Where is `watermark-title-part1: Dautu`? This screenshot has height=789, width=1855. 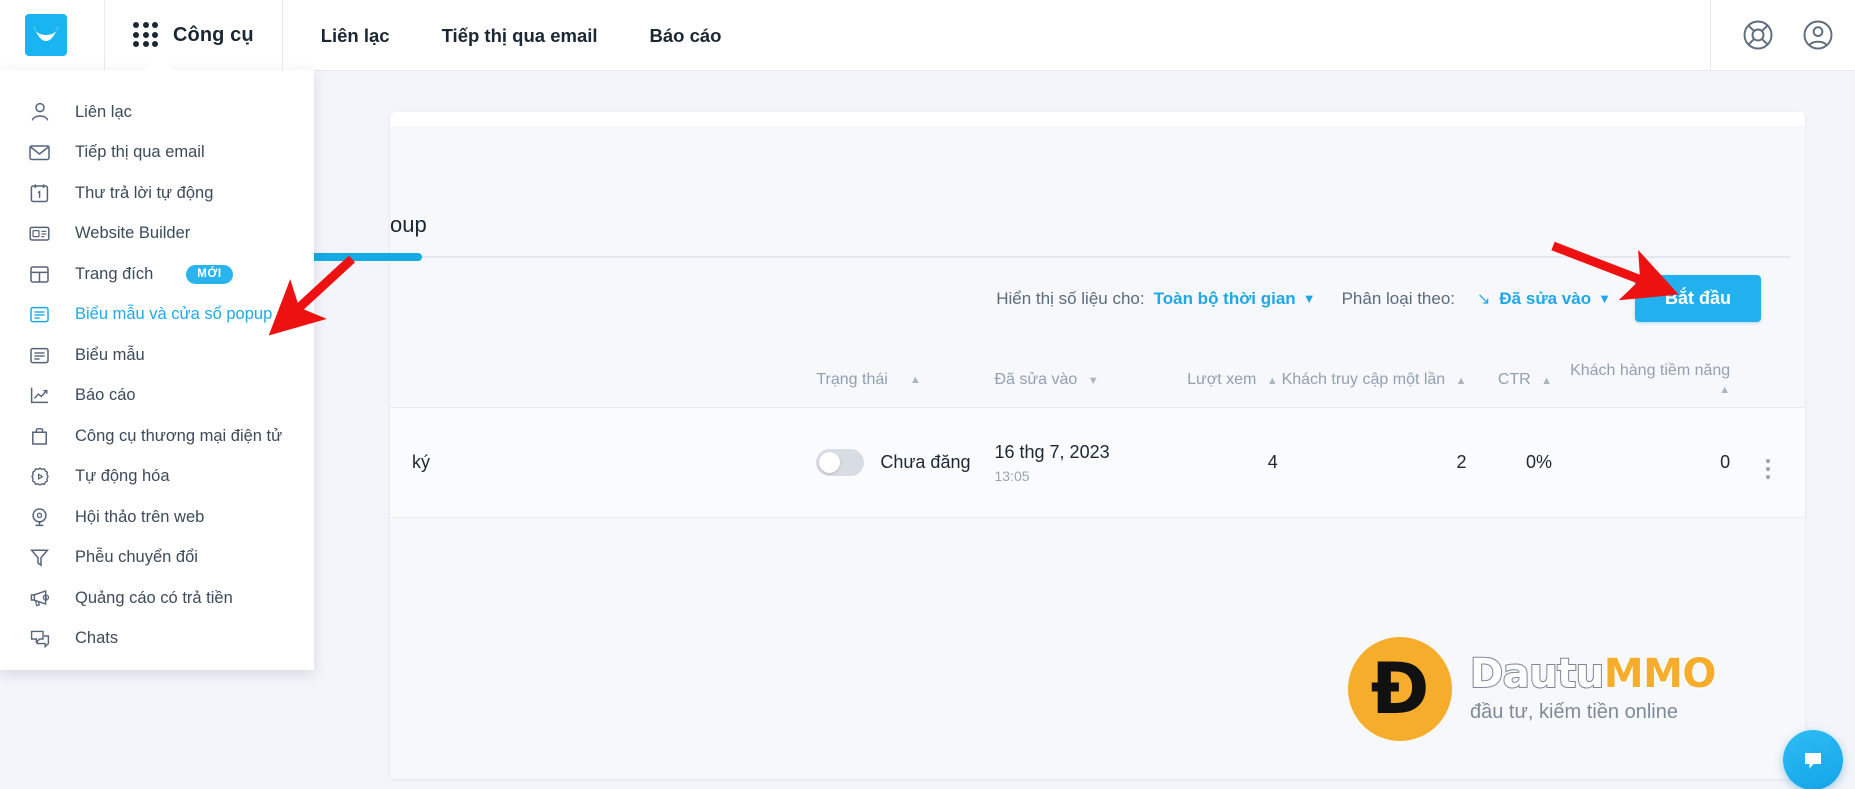
watermark-title-part1: Dautu is located at coordinates (1537, 674).